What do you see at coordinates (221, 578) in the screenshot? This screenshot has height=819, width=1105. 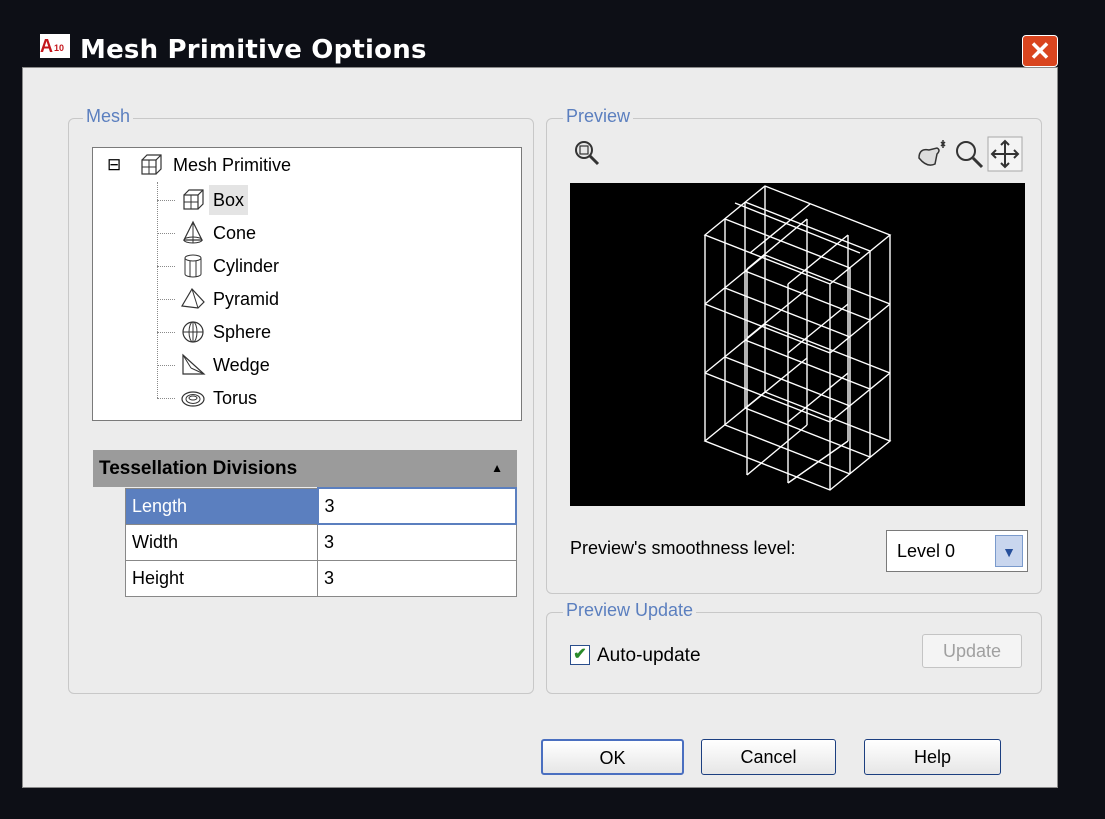 I see `property-name: Height` at bounding box center [221, 578].